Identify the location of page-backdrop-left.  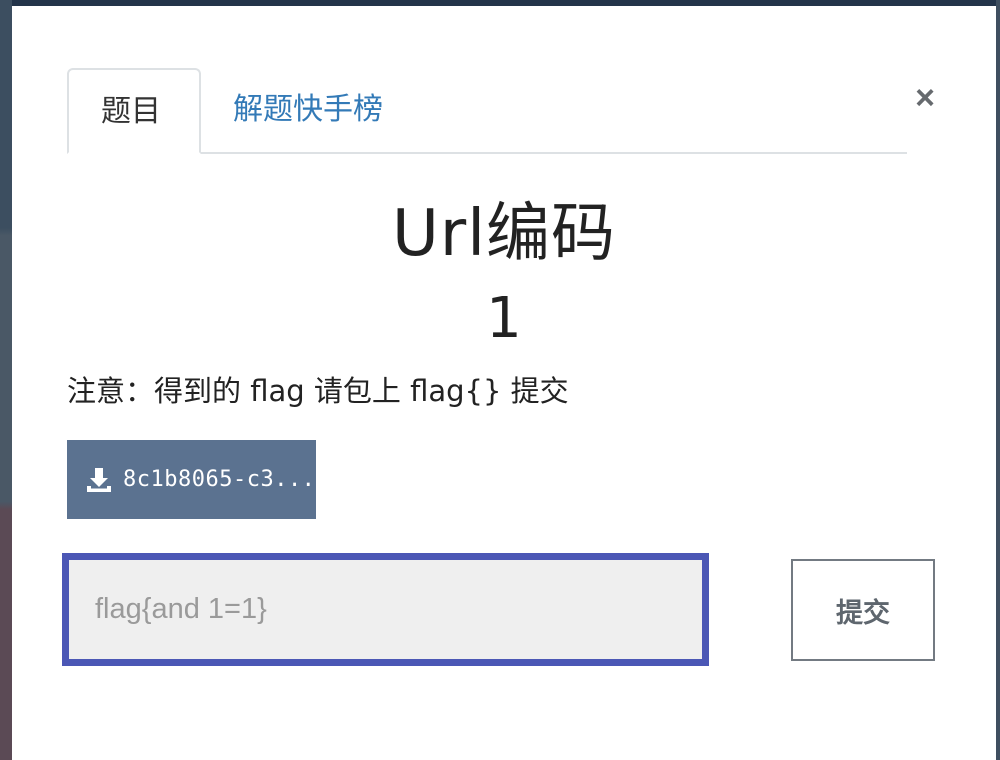
(6, 380).